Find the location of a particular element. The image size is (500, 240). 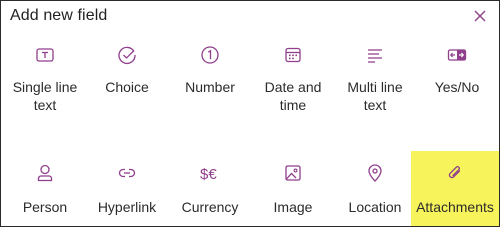

image-icon is located at coordinates (293, 173).